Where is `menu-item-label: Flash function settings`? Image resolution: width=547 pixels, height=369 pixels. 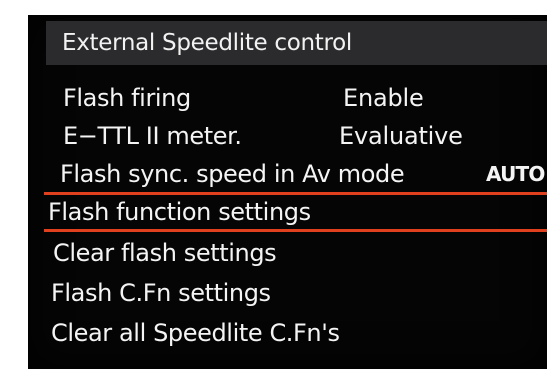
menu-item-label: Flash function settings is located at coordinates (179, 212).